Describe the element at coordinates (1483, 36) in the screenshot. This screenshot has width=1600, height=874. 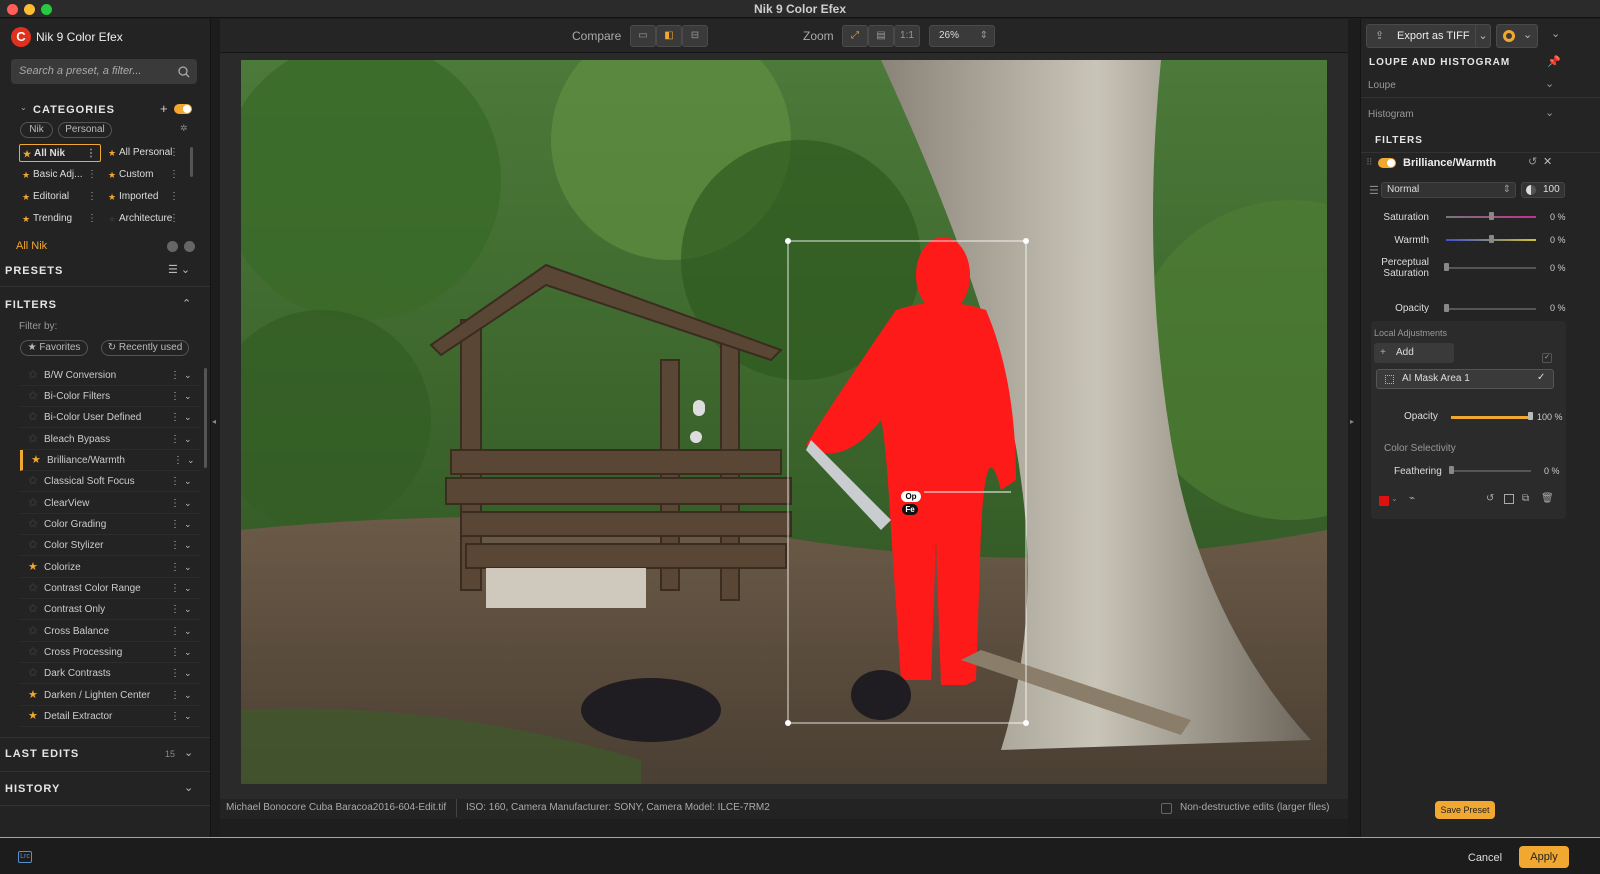
I see `export-format-dropdown: ⌄` at that location.